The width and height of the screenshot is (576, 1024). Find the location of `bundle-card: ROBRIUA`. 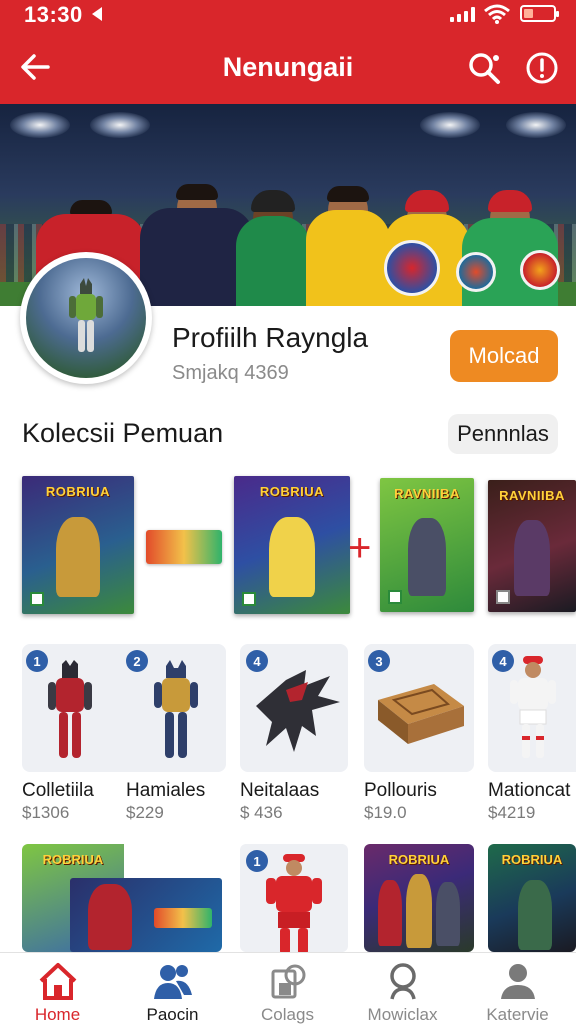

bundle-card: ROBRIUA is located at coordinates (122, 898).